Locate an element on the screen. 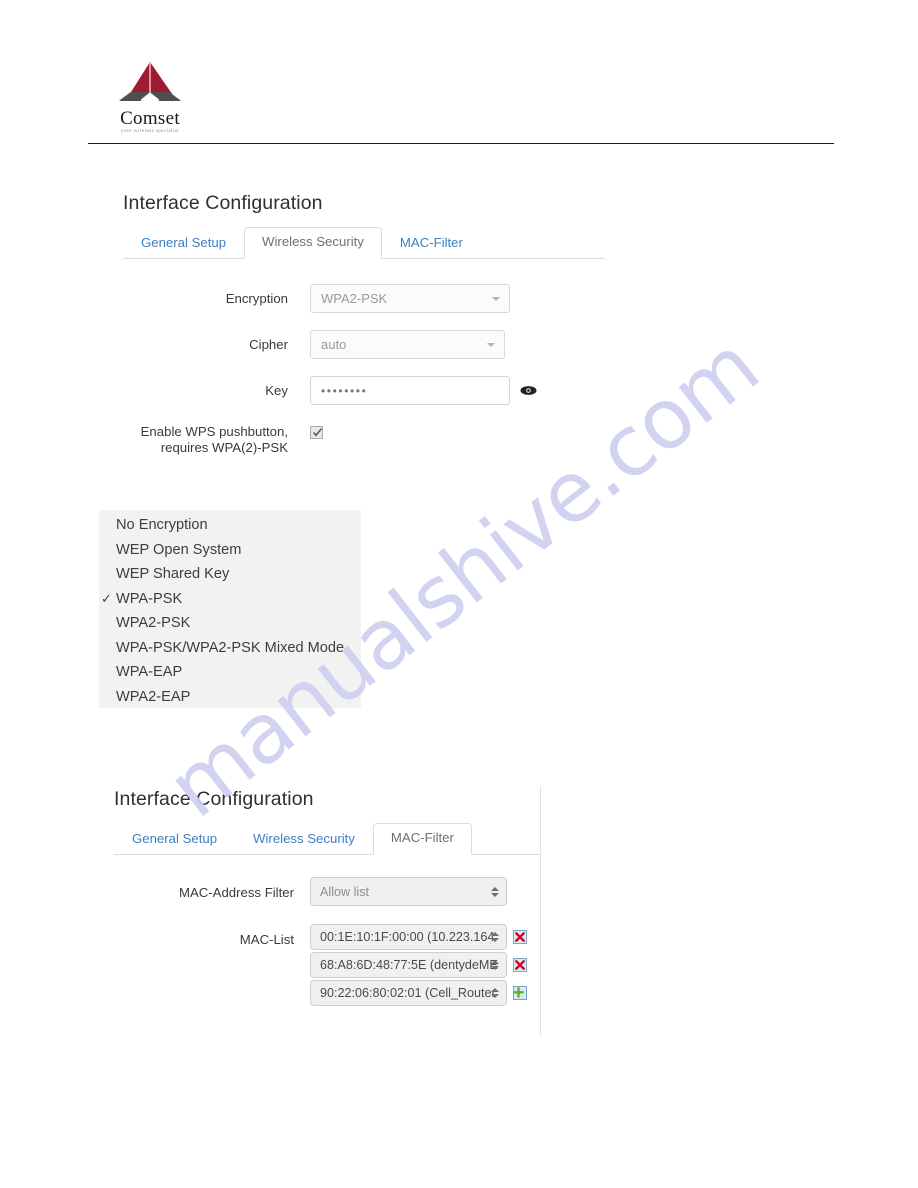  encryption-row: Encryption WPA2-PSK is located at coordinates (364, 298).